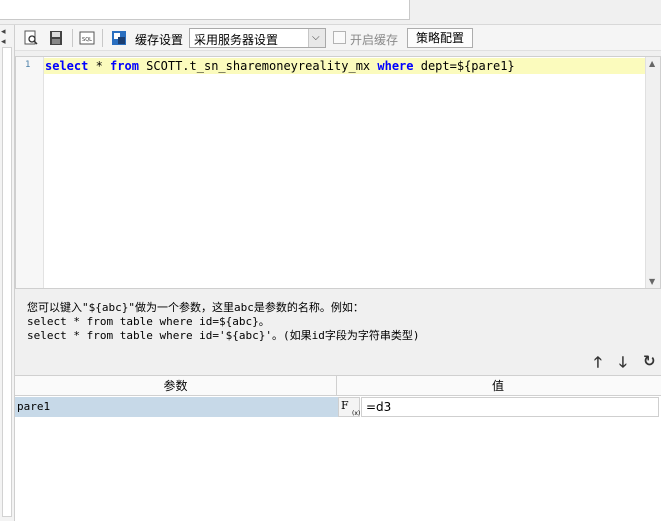 Image resolution: width=661 pixels, height=521 pixels. Describe the element at coordinates (258, 66) in the screenshot. I see `sql-text: SCOTT.t_sn_sharemoneyreality_mx` at that location.